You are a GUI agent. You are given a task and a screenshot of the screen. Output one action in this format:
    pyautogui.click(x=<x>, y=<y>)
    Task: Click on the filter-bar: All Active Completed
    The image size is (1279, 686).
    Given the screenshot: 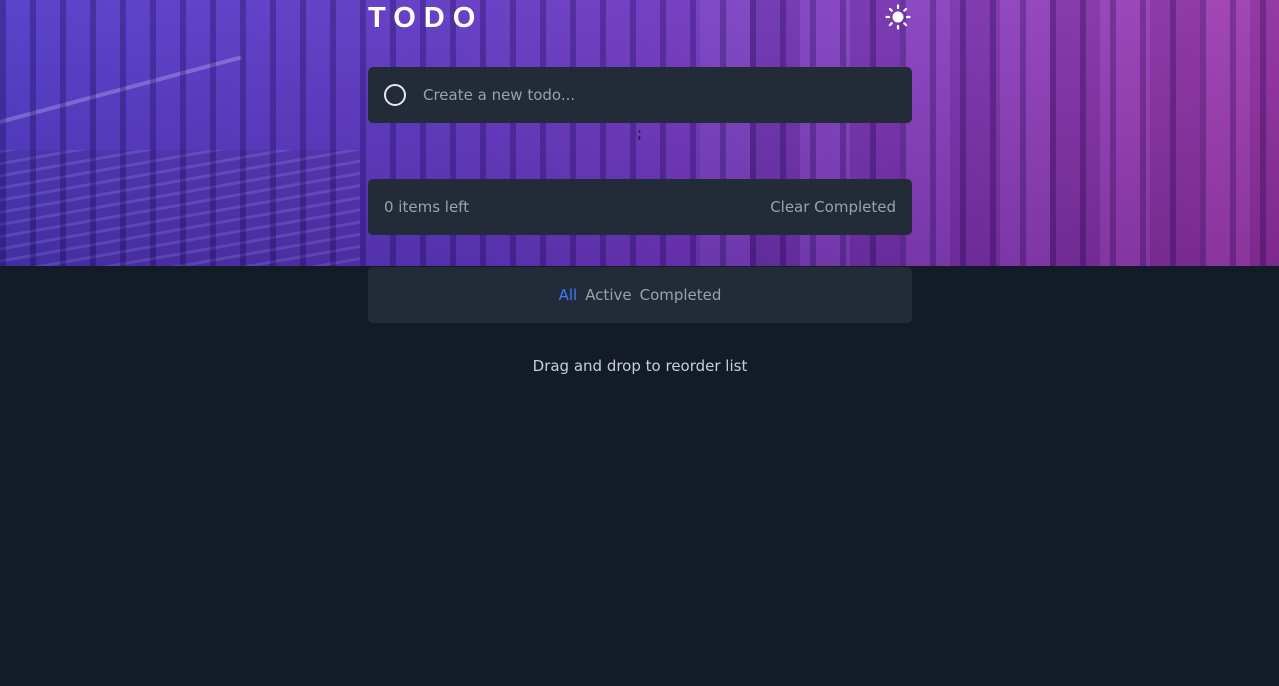 What is the action you would take?
    pyautogui.click(x=640, y=295)
    